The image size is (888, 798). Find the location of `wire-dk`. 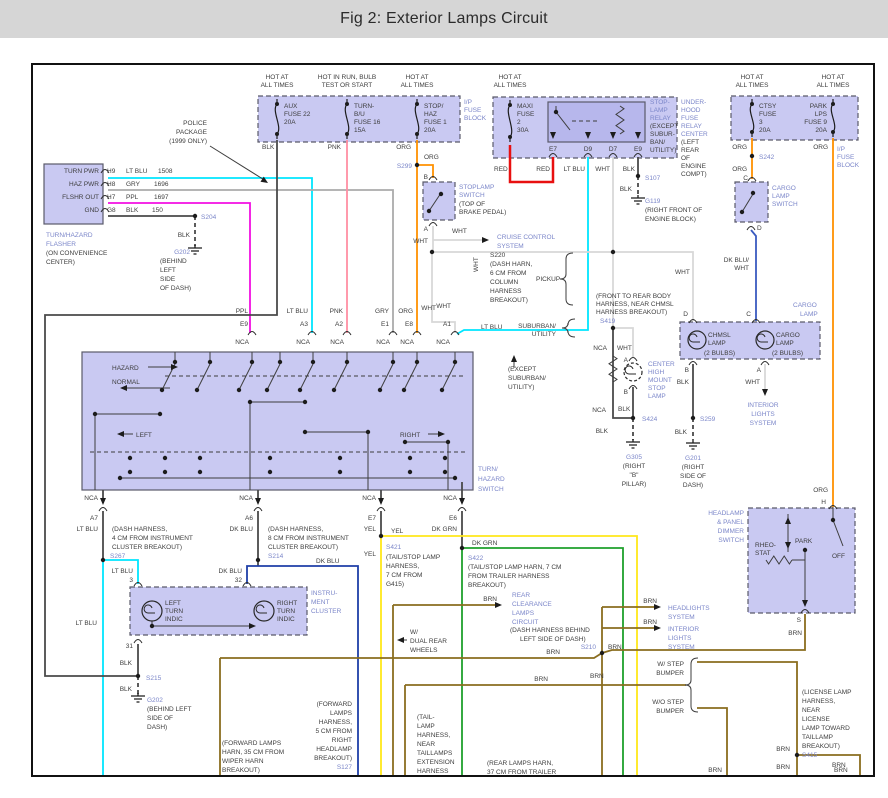

wire-dk is located at coordinates (238, 163).